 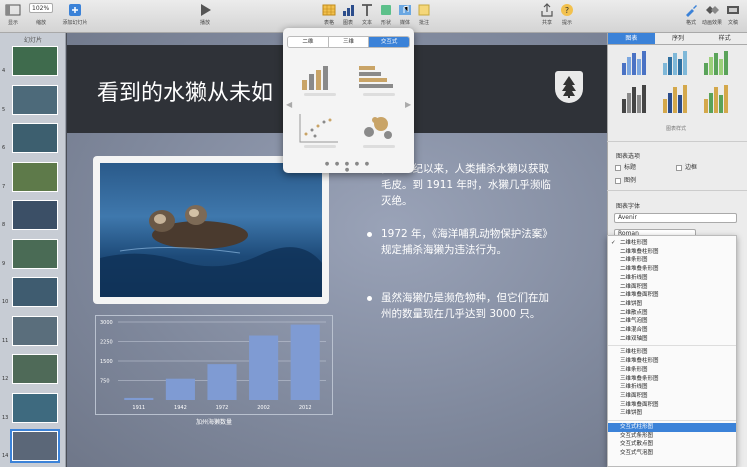 I want to click on navigator-header: 幻灯片, so click(x=32, y=40).